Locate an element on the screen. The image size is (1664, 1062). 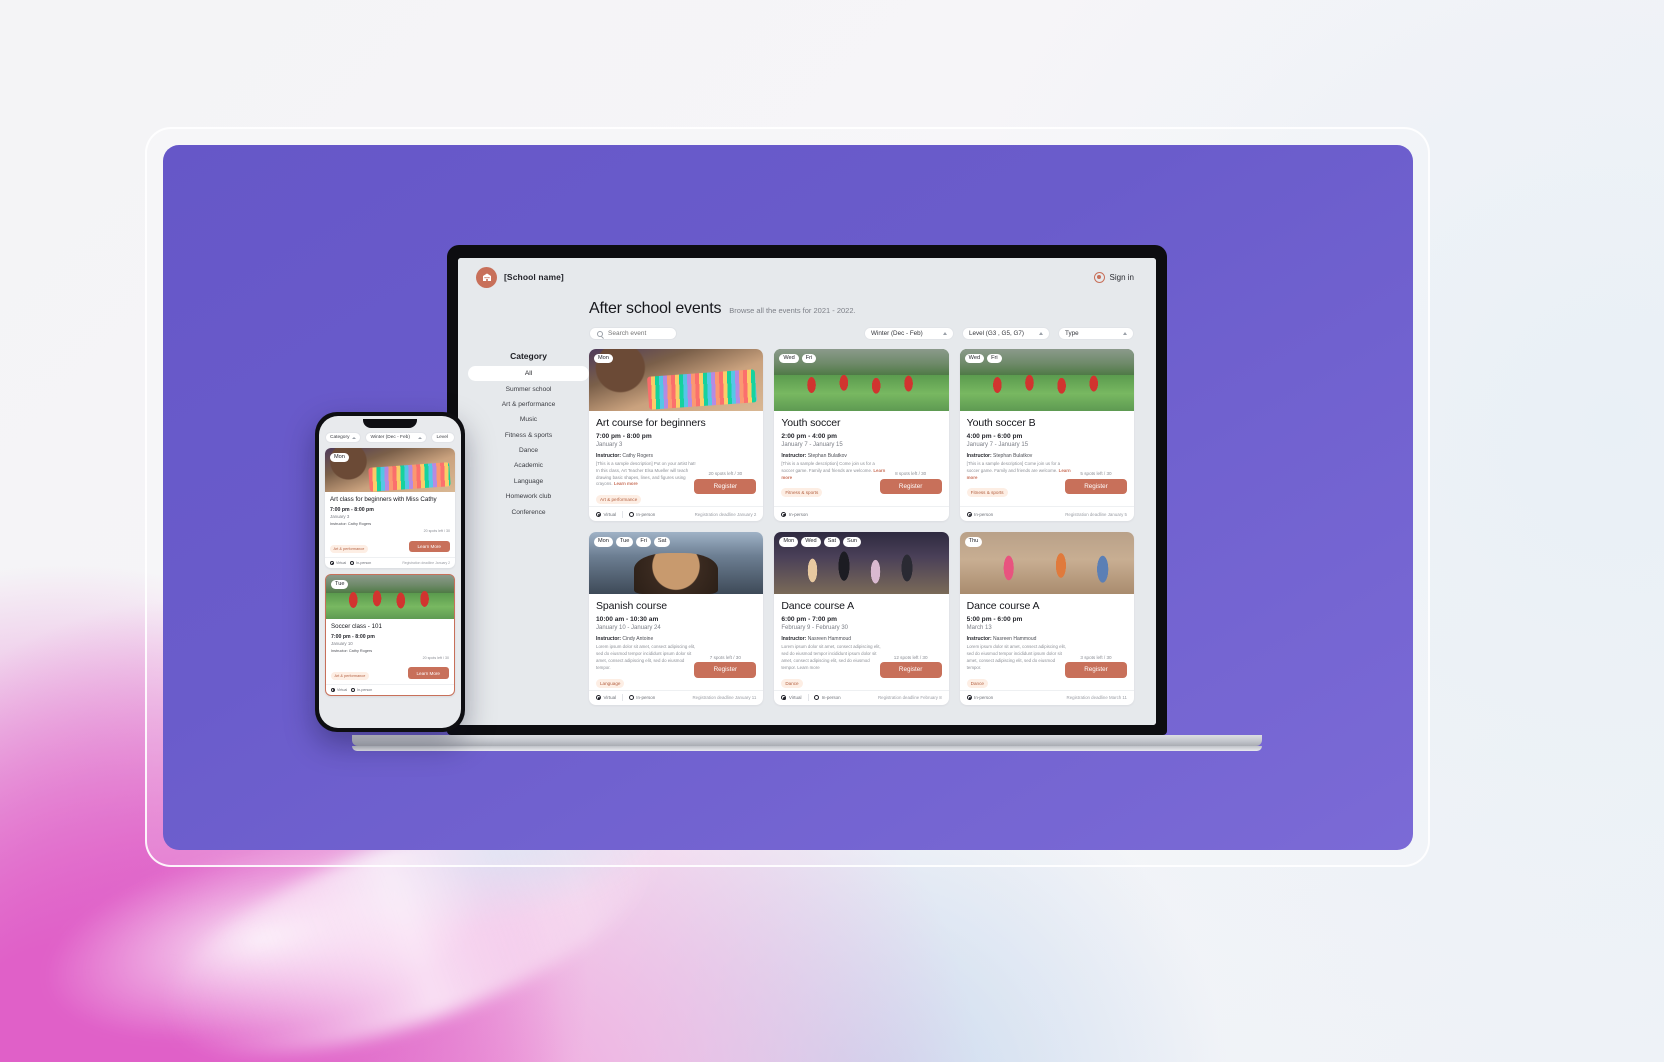
category-title: Category is located at coordinates (528, 356).